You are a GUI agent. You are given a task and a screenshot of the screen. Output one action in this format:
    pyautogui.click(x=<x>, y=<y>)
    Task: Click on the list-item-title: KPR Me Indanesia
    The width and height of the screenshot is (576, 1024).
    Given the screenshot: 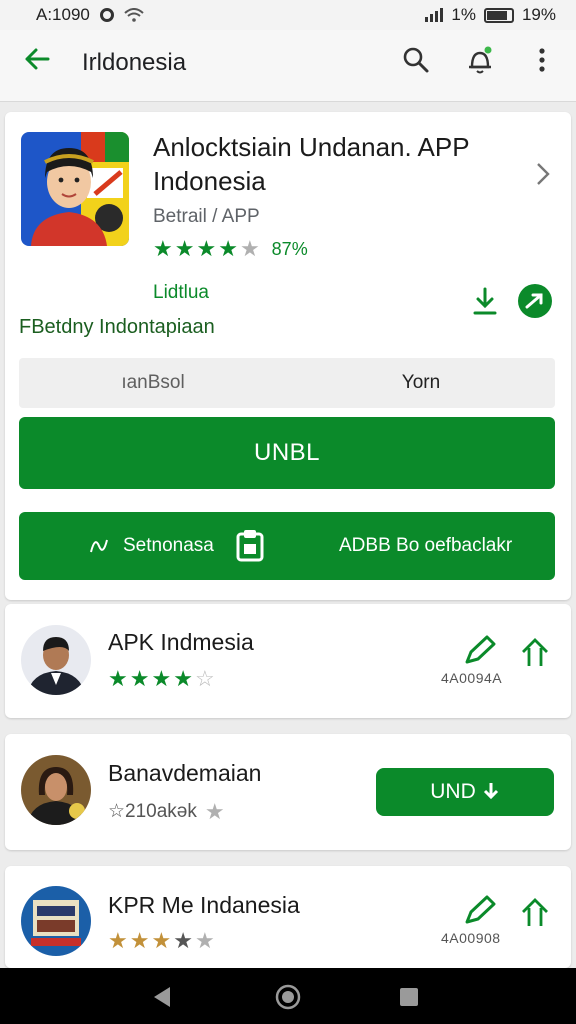 What is the action you would take?
    pyautogui.click(x=204, y=905)
    